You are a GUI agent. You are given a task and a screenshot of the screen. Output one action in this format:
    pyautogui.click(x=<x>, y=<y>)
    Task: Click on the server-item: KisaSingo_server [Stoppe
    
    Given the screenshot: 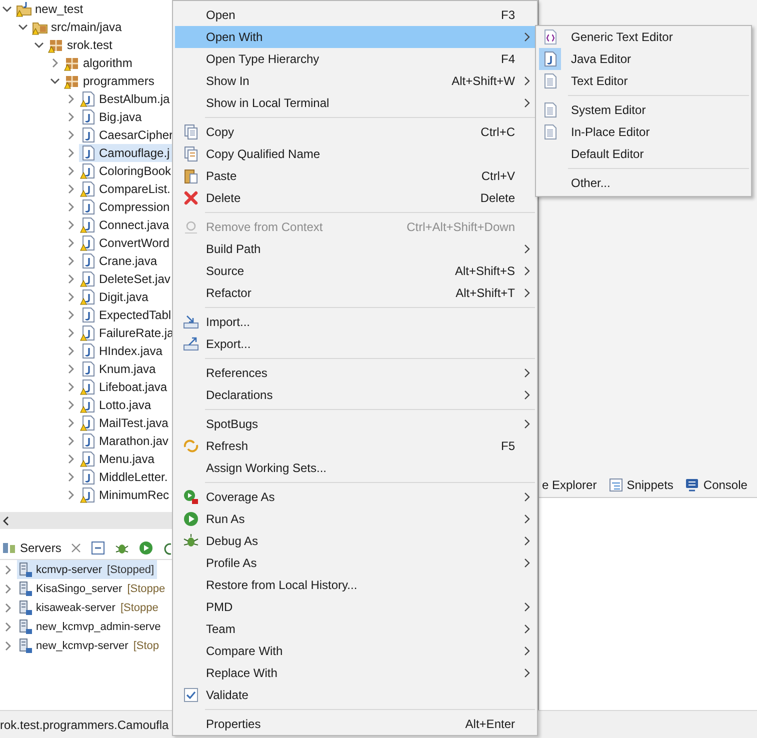 What is the action you would take?
    pyautogui.click(x=92, y=588)
    